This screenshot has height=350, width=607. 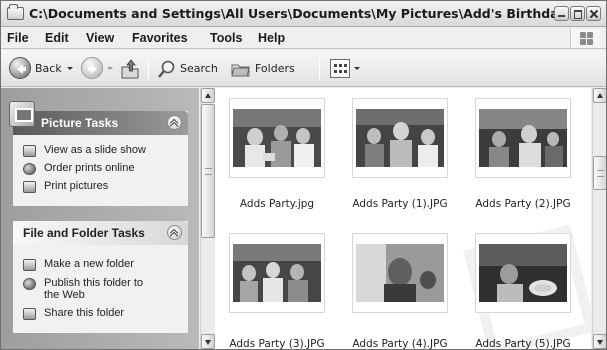 I want to click on minimize-button, so click(x=561, y=13).